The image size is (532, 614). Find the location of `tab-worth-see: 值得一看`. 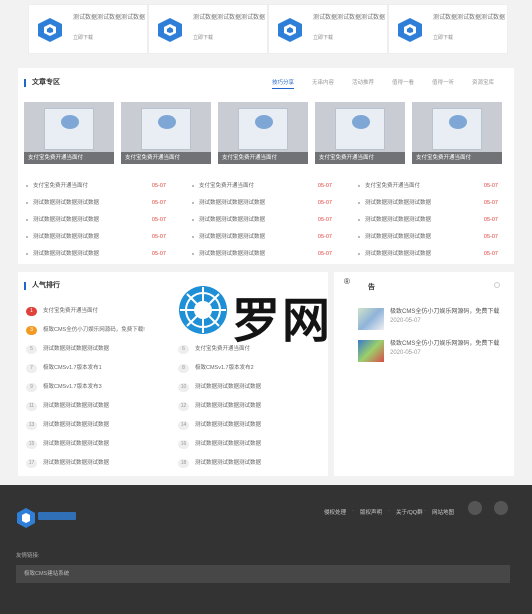

tab-worth-see: 值得一看 is located at coordinates (403, 82).